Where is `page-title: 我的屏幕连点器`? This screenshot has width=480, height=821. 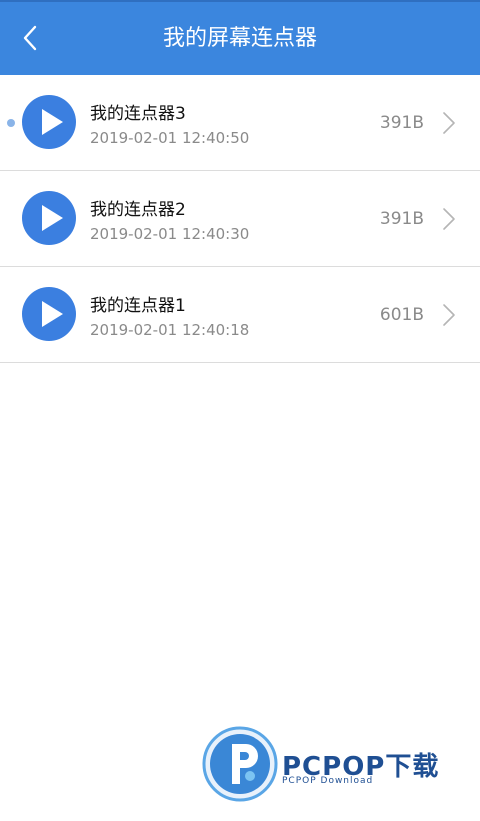
page-title: 我的屏幕连点器 is located at coordinates (239, 38).